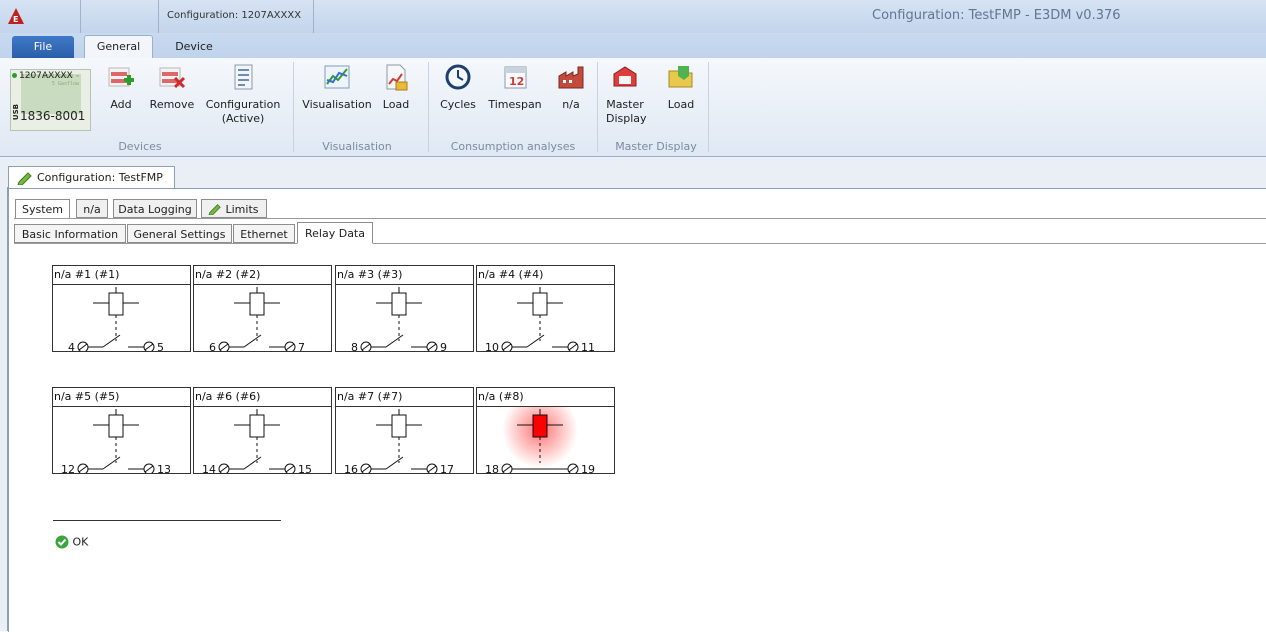  I want to click on tab-document-configuration: Configuration: TestFMP, so click(91, 177).